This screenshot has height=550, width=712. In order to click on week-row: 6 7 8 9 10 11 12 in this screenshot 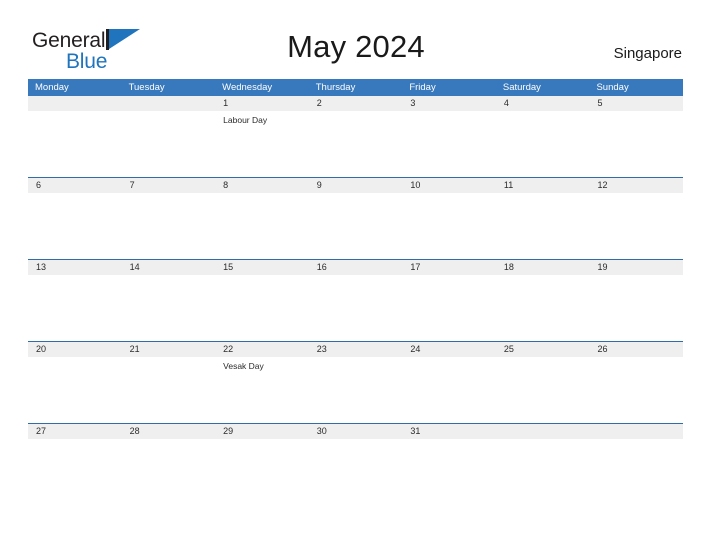, I will do `click(355, 218)`.